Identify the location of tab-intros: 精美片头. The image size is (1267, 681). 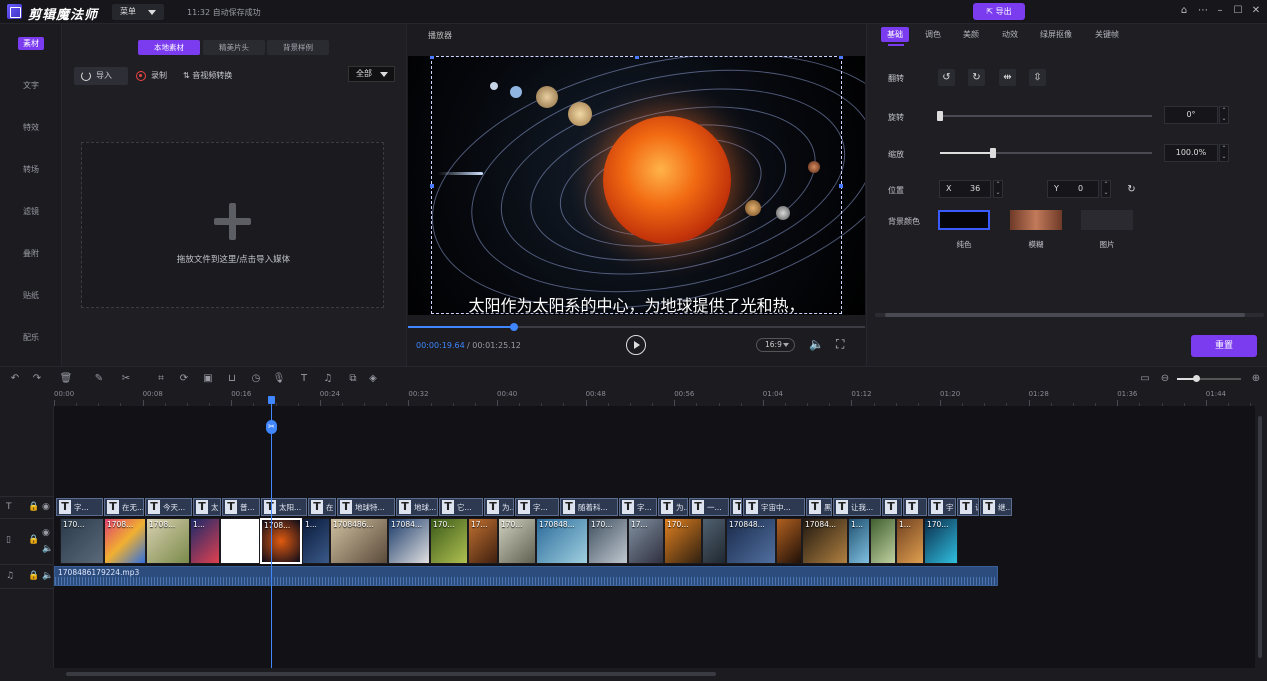
(234, 47).